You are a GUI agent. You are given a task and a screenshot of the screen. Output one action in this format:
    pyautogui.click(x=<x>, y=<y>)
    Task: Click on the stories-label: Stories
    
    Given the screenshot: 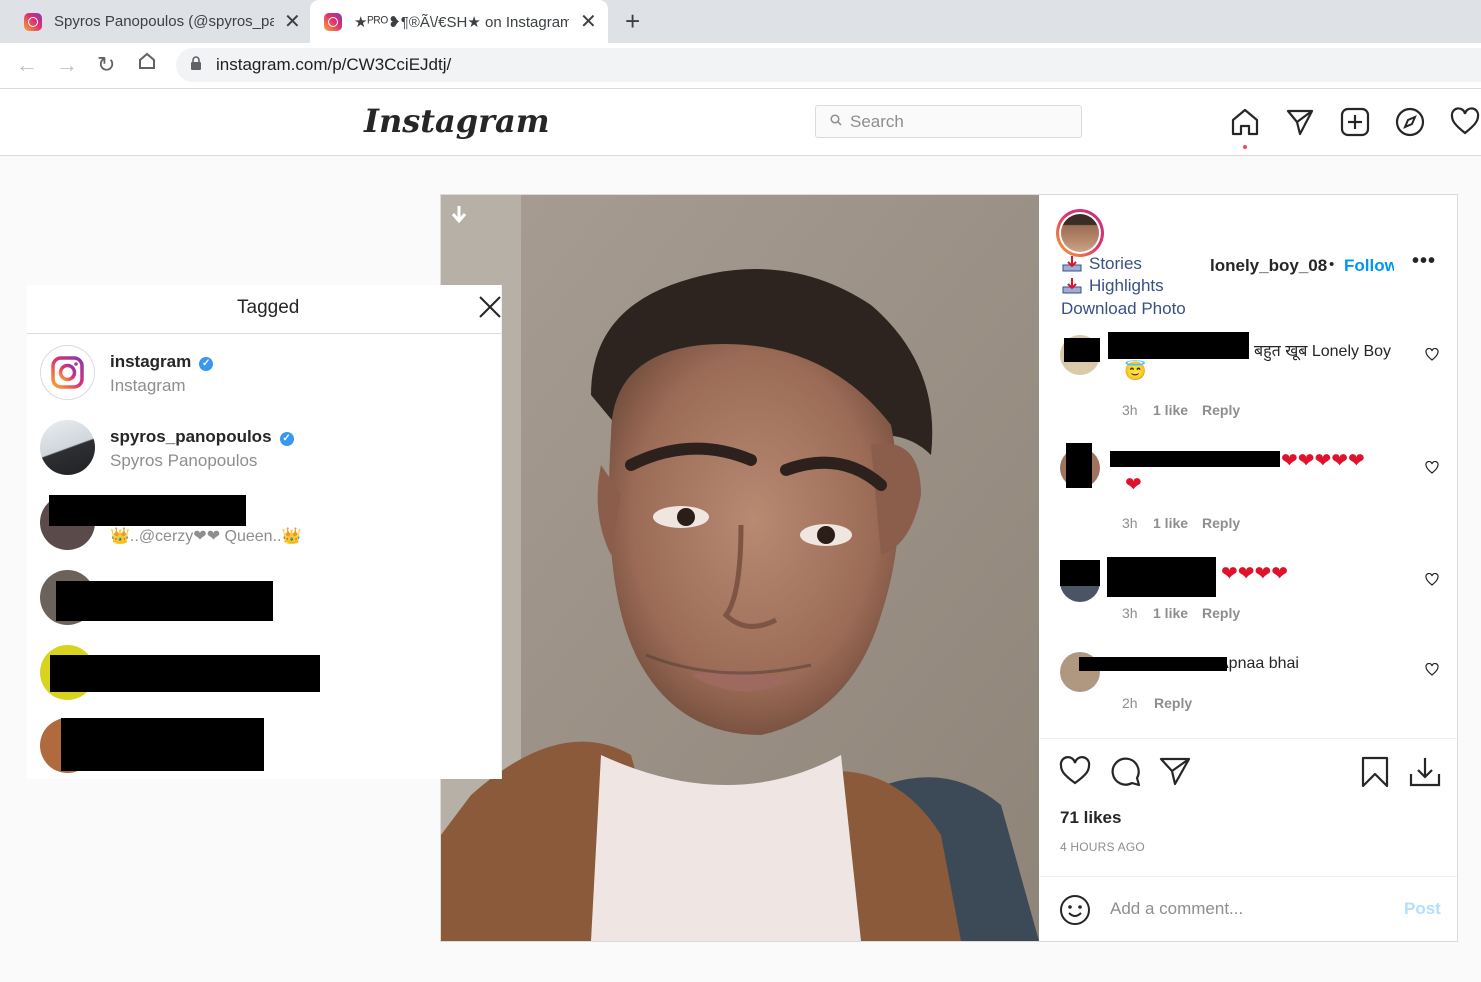 What is the action you would take?
    pyautogui.click(x=1115, y=263)
    